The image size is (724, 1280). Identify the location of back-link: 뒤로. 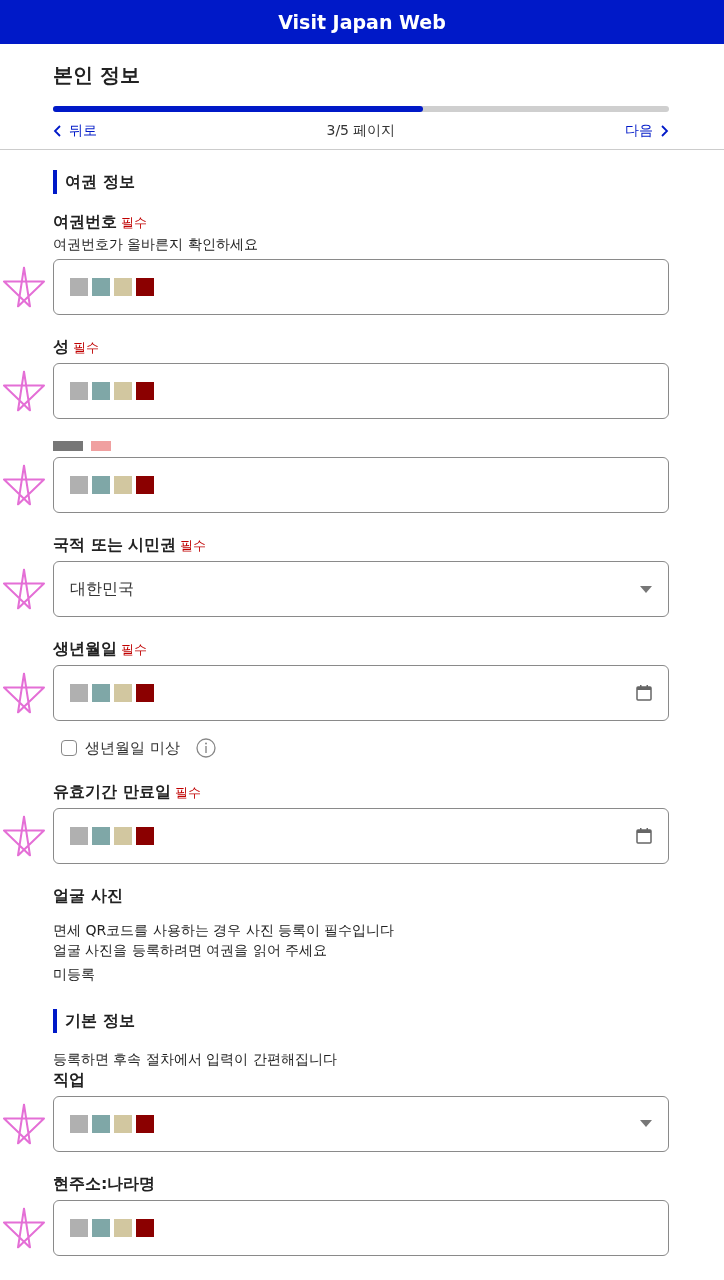
(75, 130).